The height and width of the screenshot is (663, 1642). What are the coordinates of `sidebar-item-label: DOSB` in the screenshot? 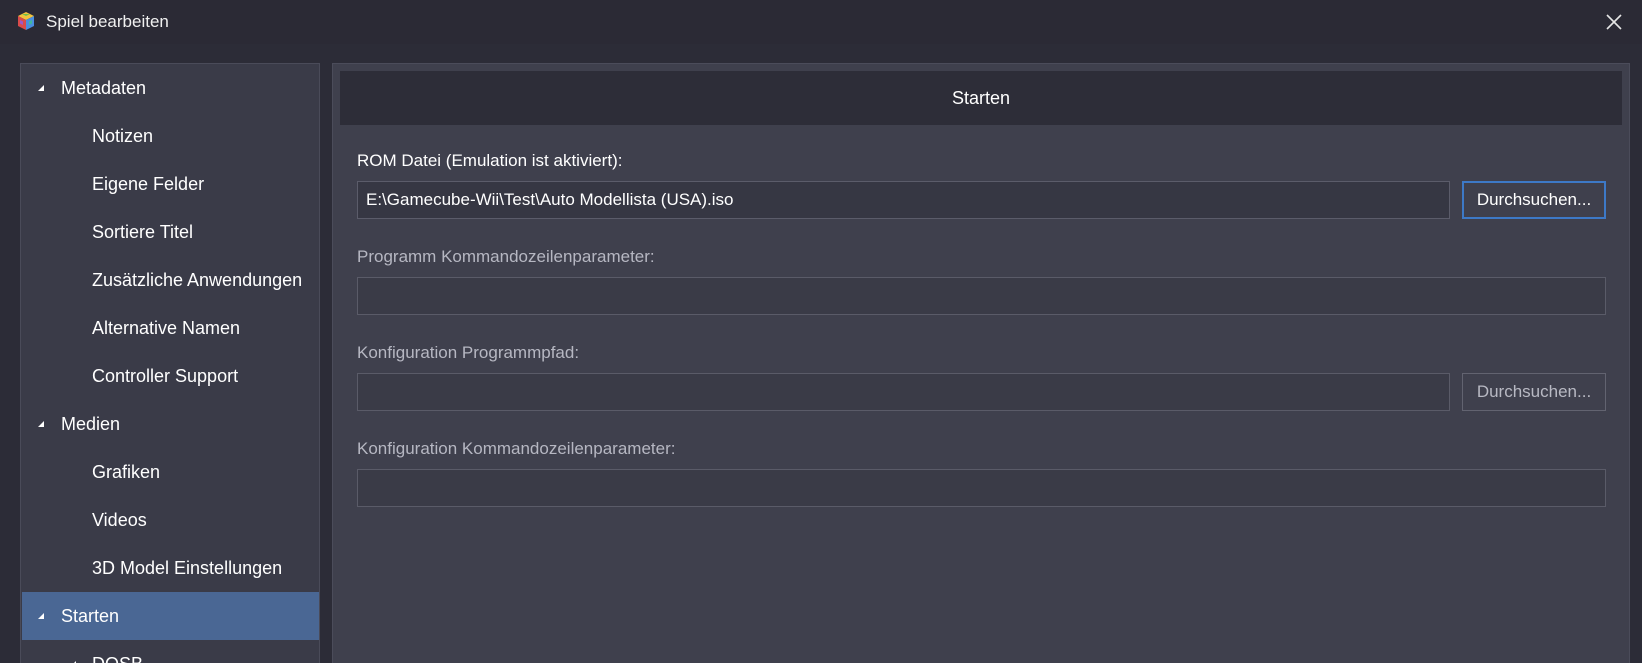 It's located at (117, 658).